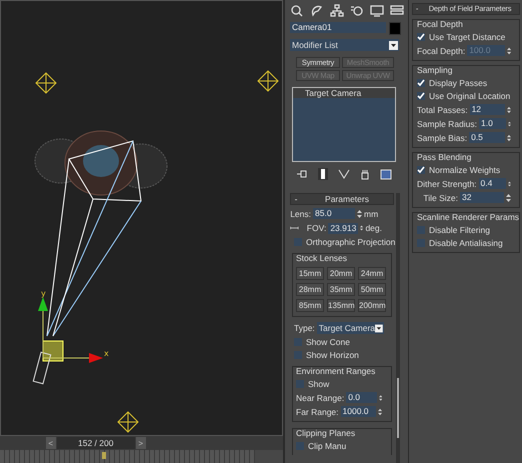  What do you see at coordinates (372, 213) in the screenshot?
I see `unit-label: mm` at bounding box center [372, 213].